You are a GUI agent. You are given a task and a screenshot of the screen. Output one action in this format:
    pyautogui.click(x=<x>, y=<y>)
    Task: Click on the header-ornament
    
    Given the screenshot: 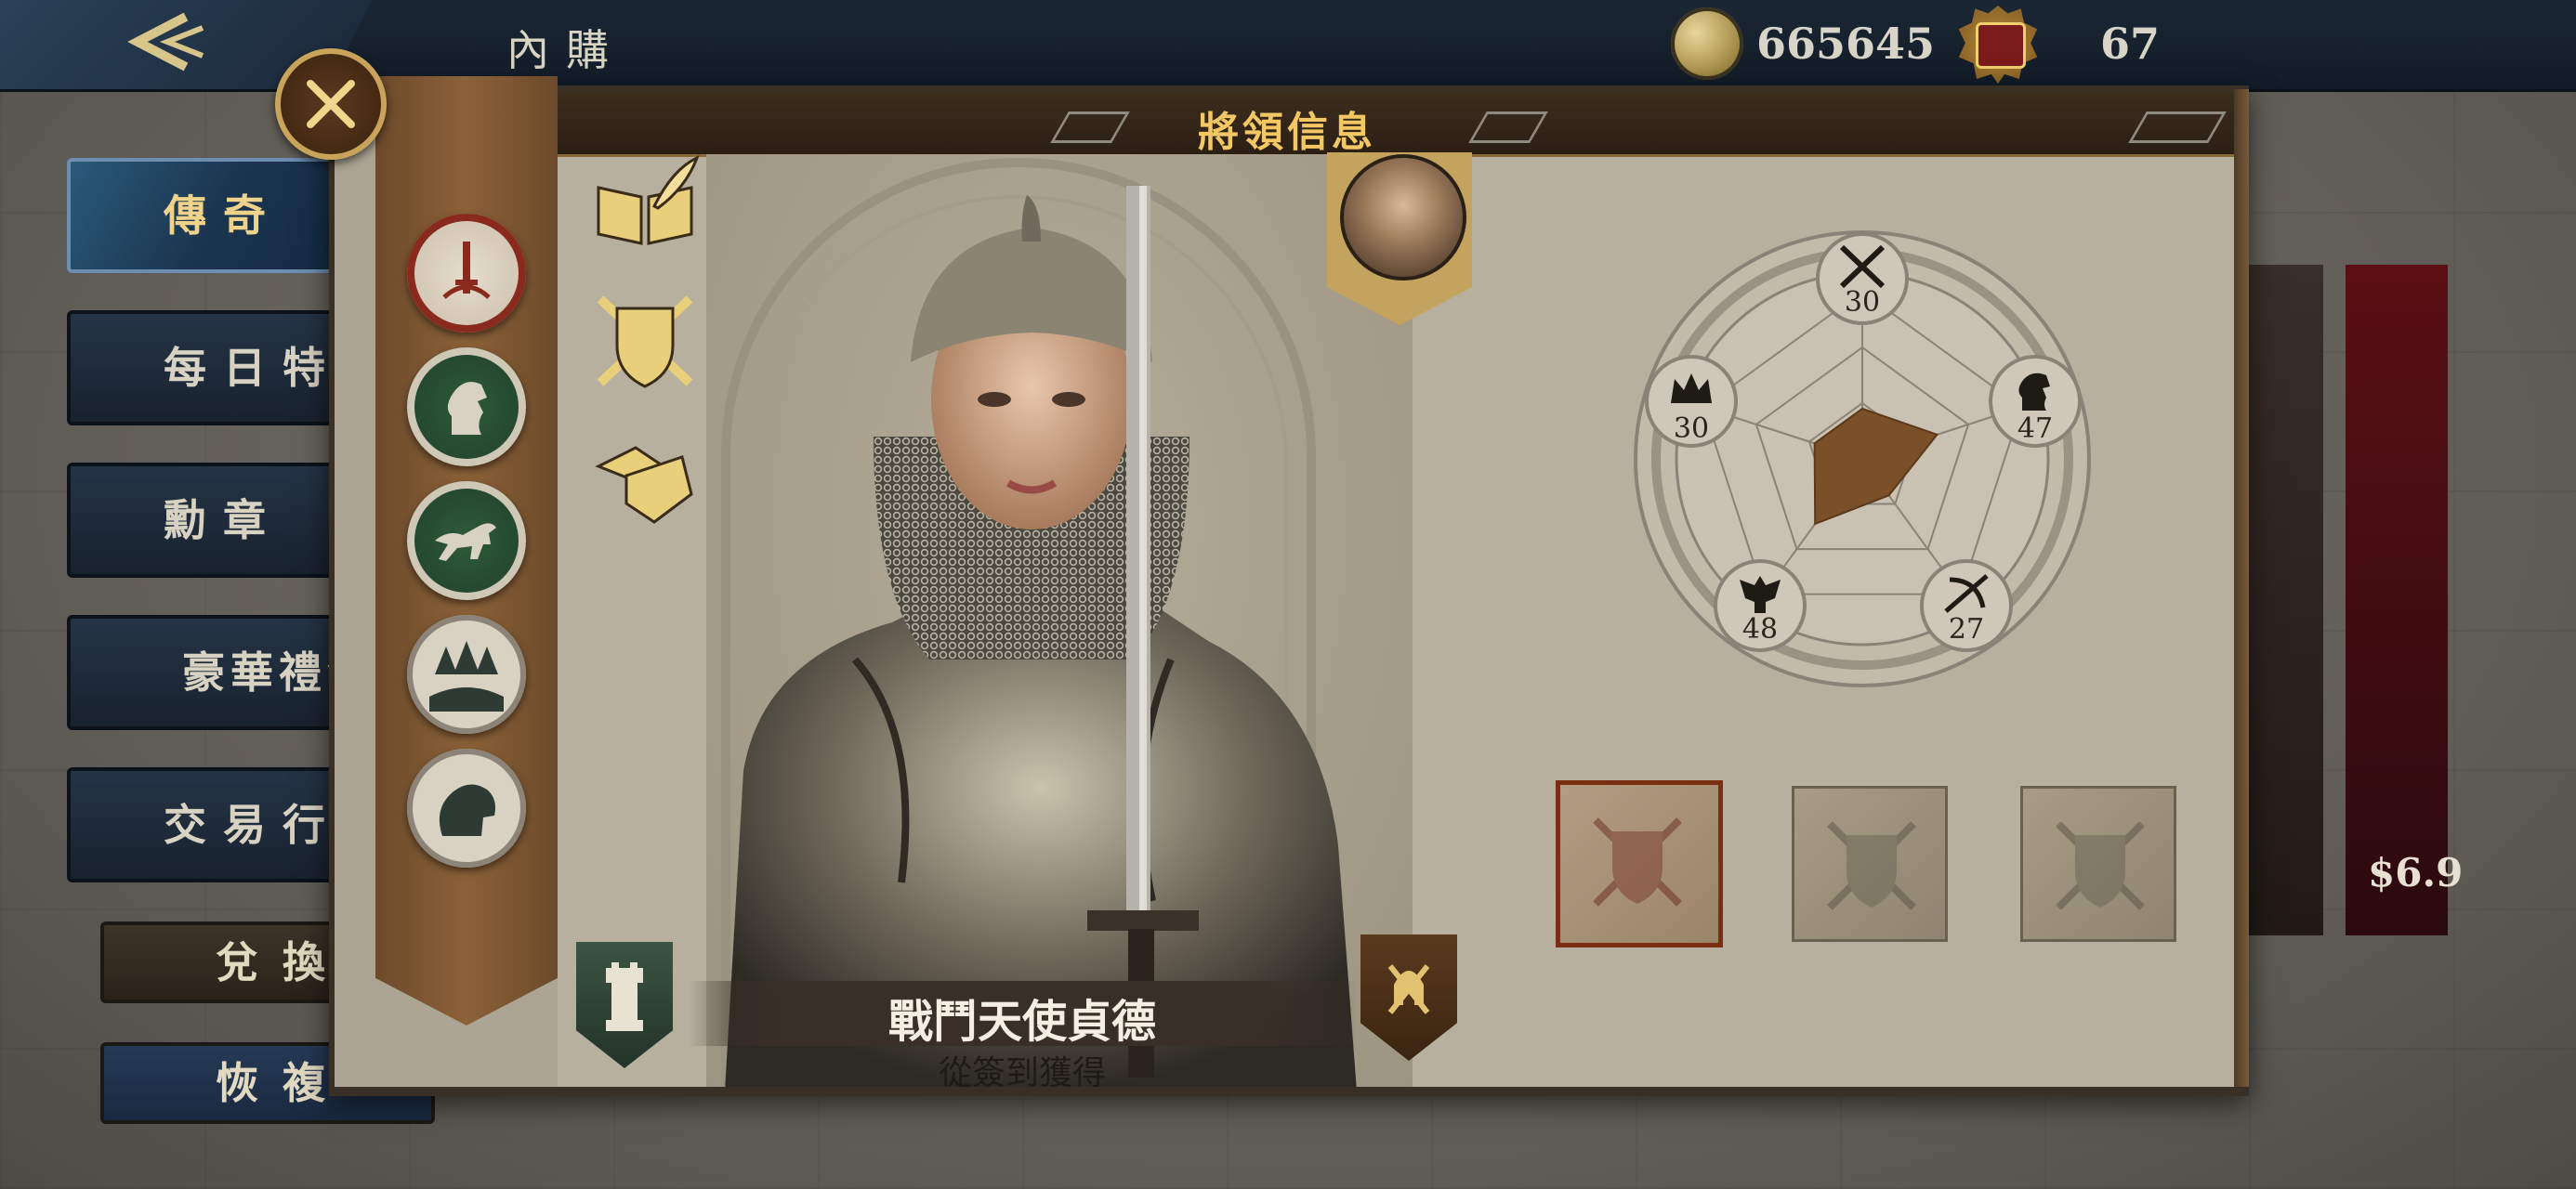 What is the action you would take?
    pyautogui.click(x=2177, y=127)
    